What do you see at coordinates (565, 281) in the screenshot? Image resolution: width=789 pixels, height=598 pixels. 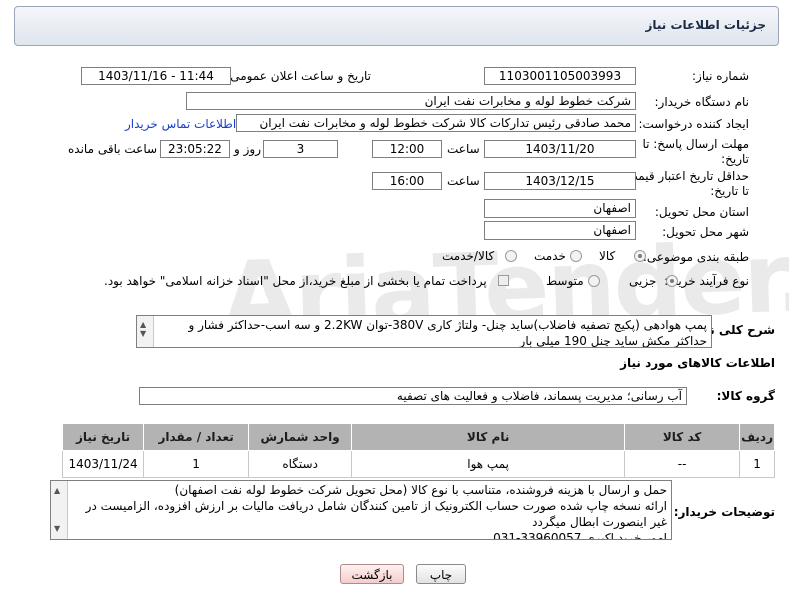 I see `purchase-option-medium: متوسط` at bounding box center [565, 281].